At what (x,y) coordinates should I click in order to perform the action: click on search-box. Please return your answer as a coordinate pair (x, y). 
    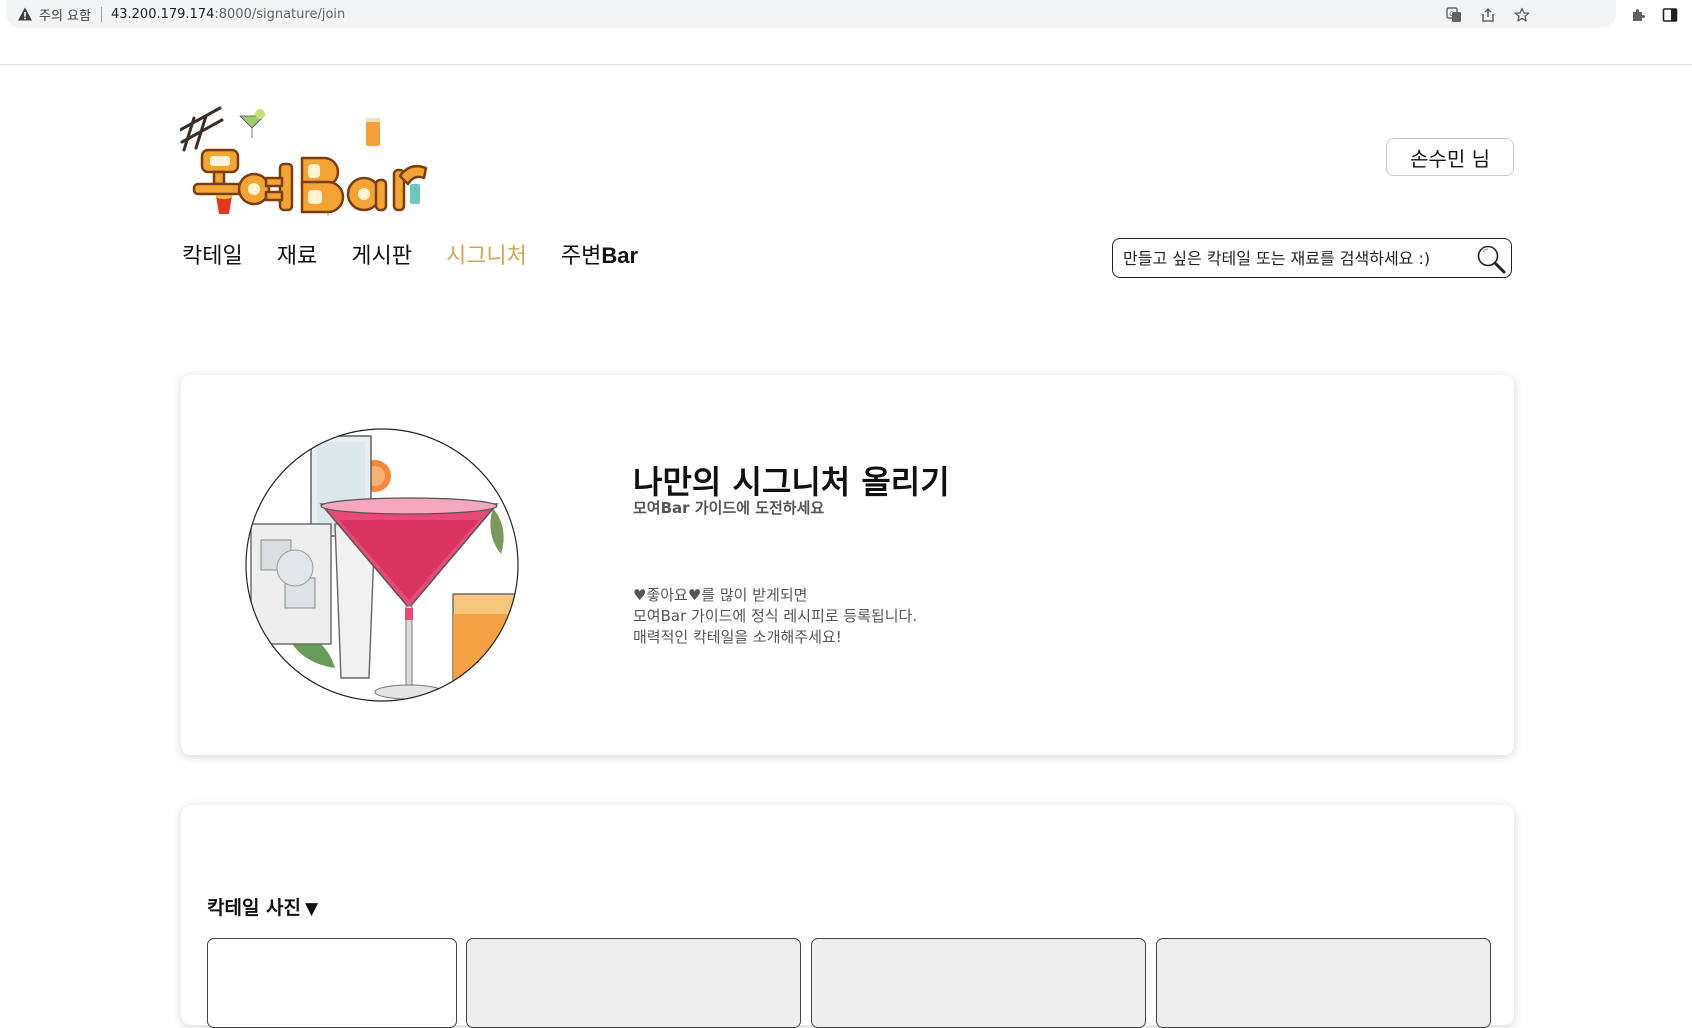
    Looking at the image, I should click on (1312, 258).